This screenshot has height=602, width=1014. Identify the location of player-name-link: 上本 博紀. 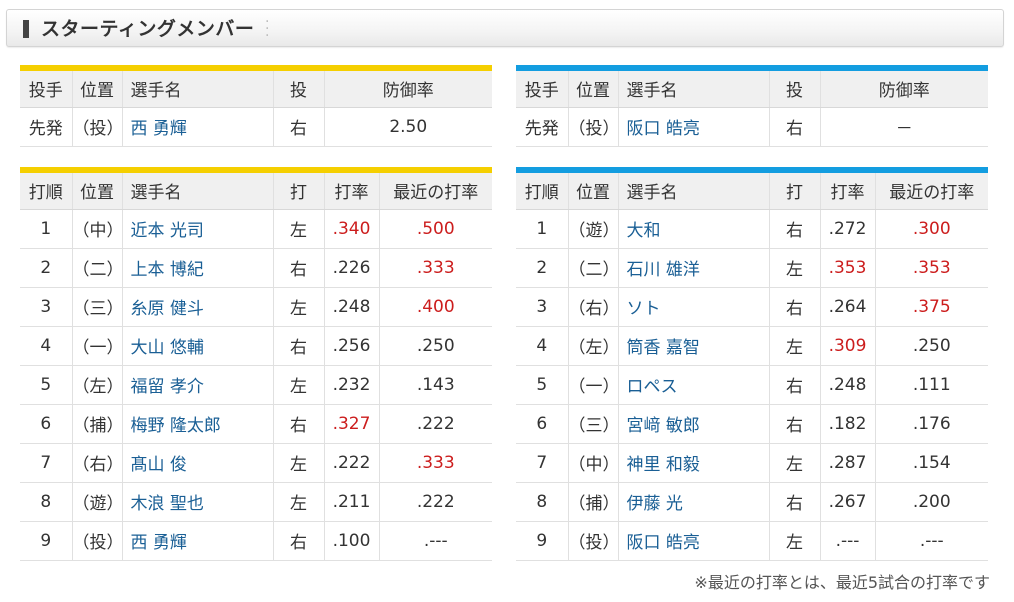
(197, 268).